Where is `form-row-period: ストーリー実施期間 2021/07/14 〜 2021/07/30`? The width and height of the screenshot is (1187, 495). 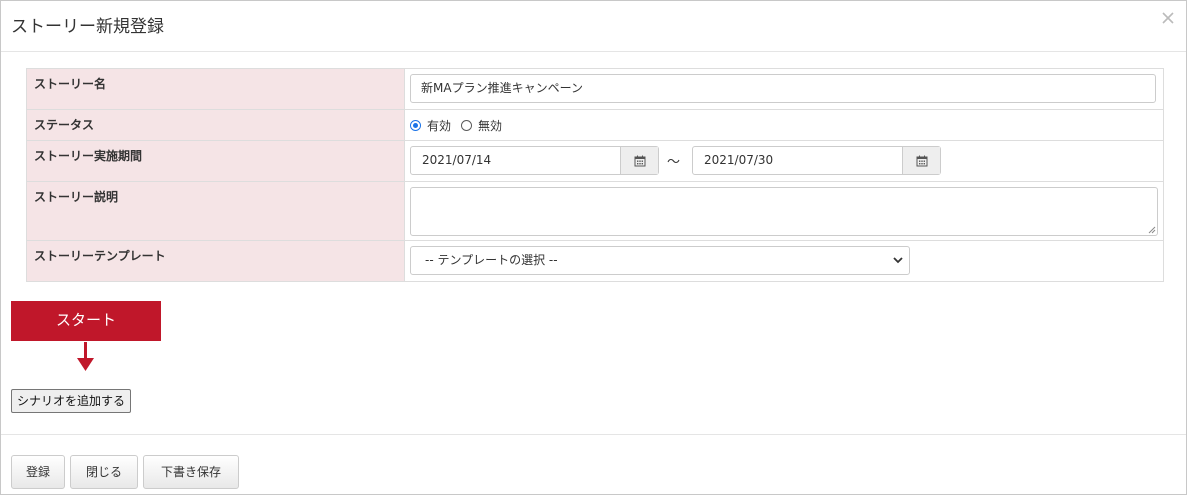 form-row-period: ストーリー実施期間 2021/07/14 〜 2021/07/30 is located at coordinates (595, 161).